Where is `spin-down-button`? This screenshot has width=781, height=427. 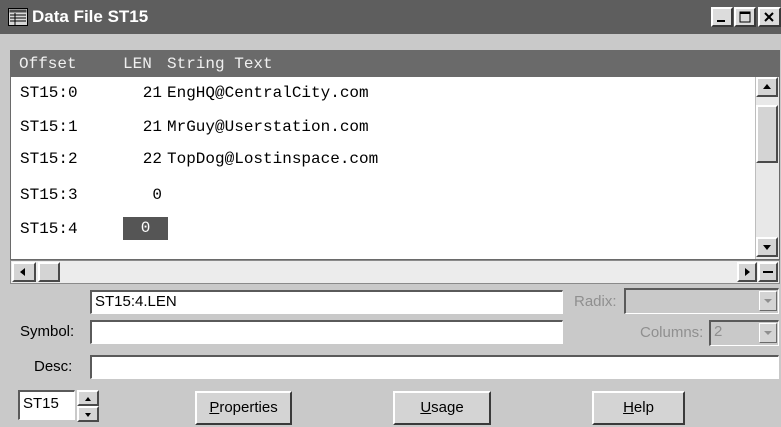 spin-down-button is located at coordinates (88, 414).